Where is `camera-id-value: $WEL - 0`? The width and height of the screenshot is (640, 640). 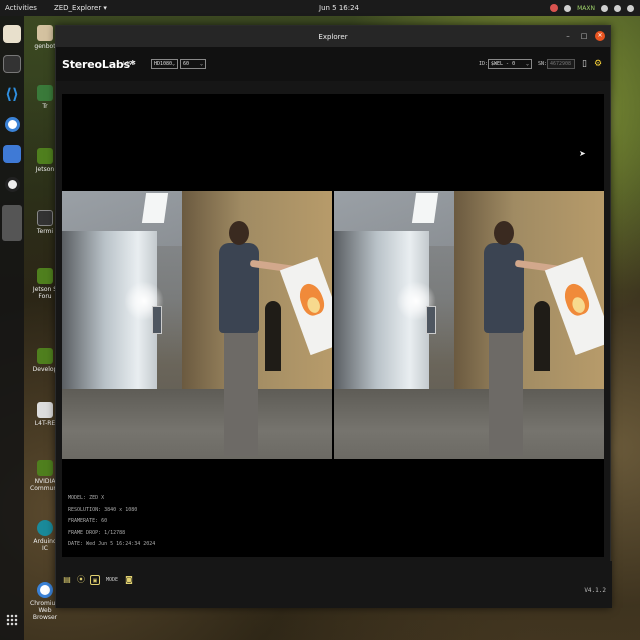 camera-id-value: $WEL - 0 is located at coordinates (503, 64).